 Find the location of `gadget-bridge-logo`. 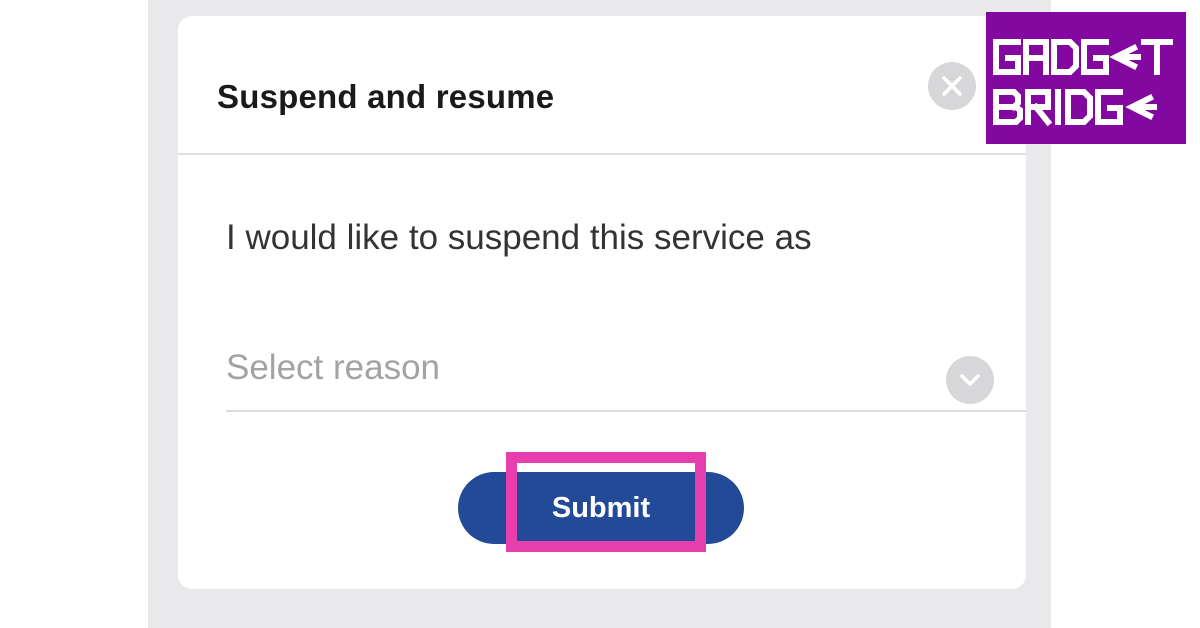

gadget-bridge-logo is located at coordinates (1086, 78).